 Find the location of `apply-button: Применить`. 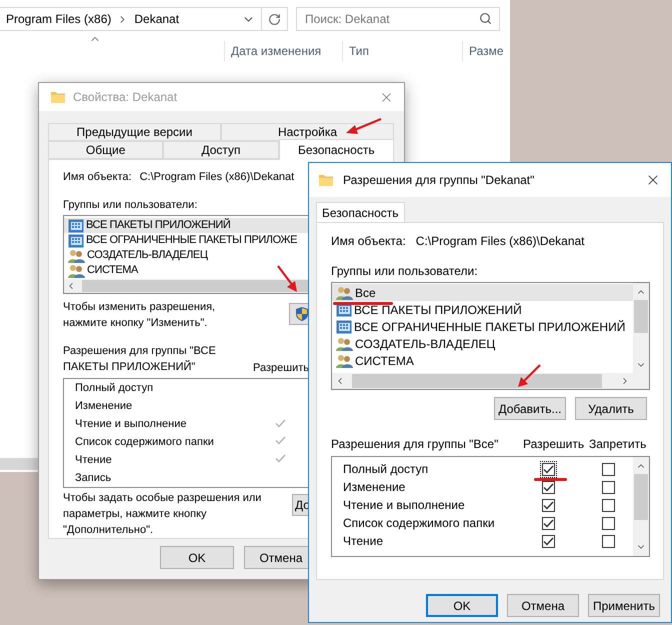

apply-button: Применить is located at coordinates (624, 605).